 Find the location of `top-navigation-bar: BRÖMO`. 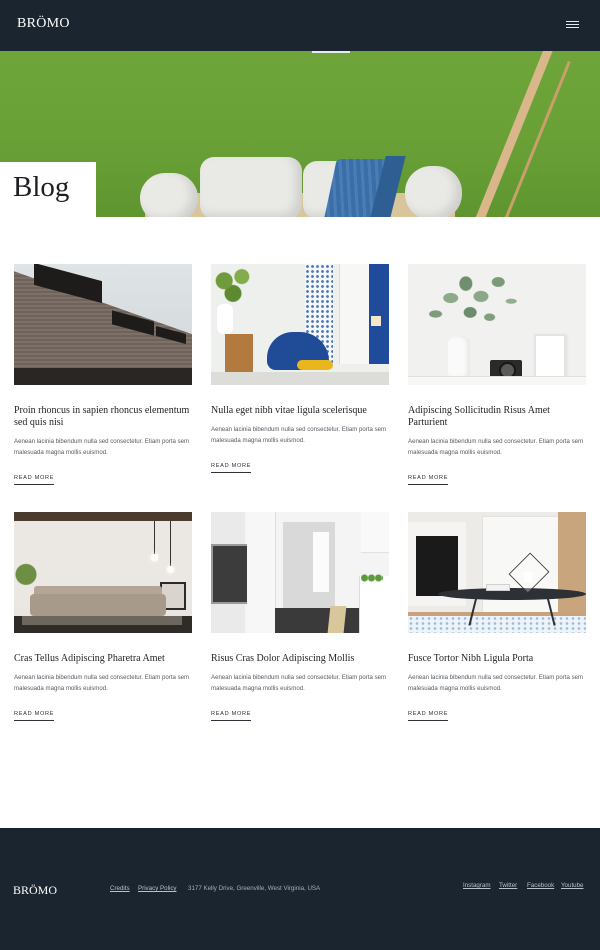

top-navigation-bar: BRÖMO is located at coordinates (300, 25).